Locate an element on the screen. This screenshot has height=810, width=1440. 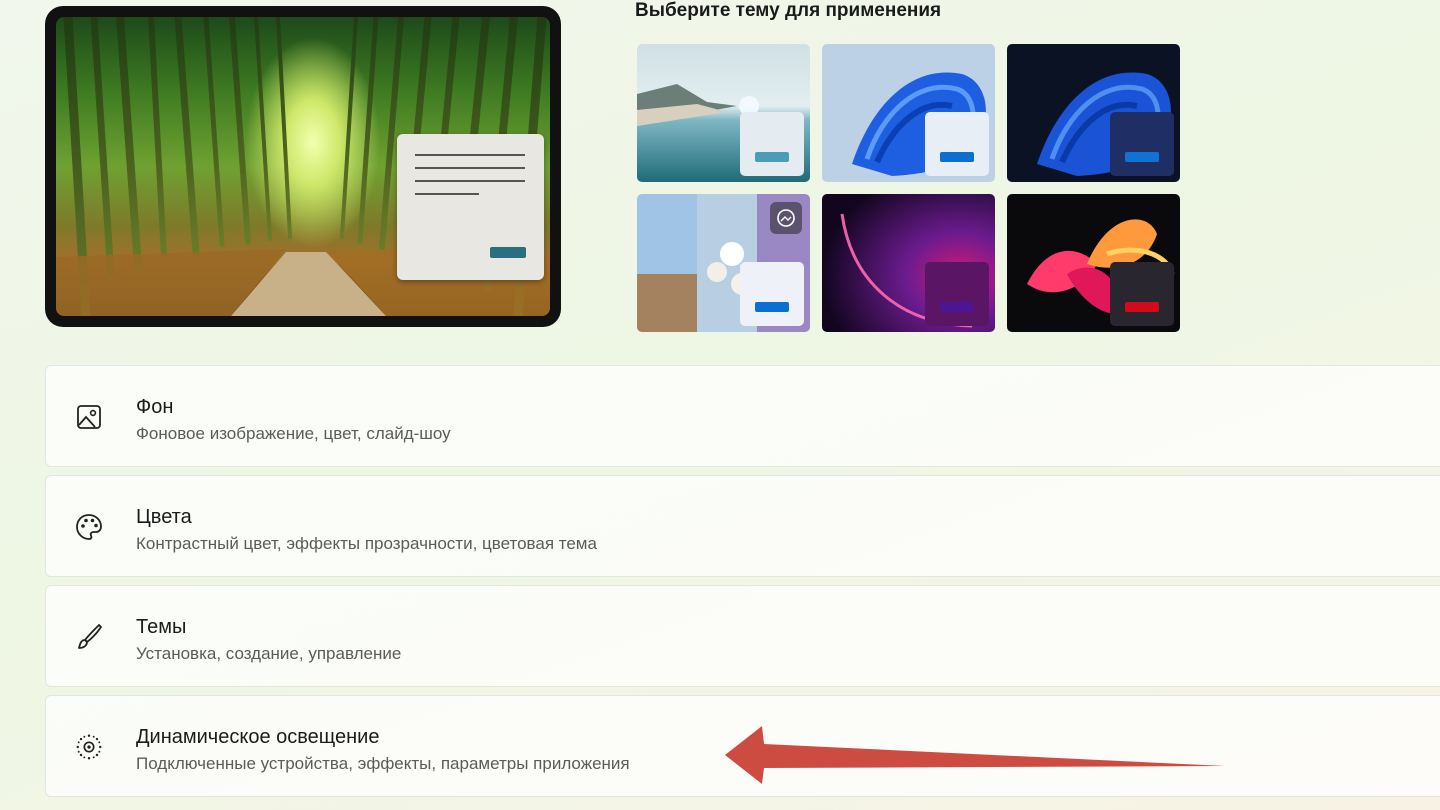
theme-card-flow-dark is located at coordinates (1093, 263).